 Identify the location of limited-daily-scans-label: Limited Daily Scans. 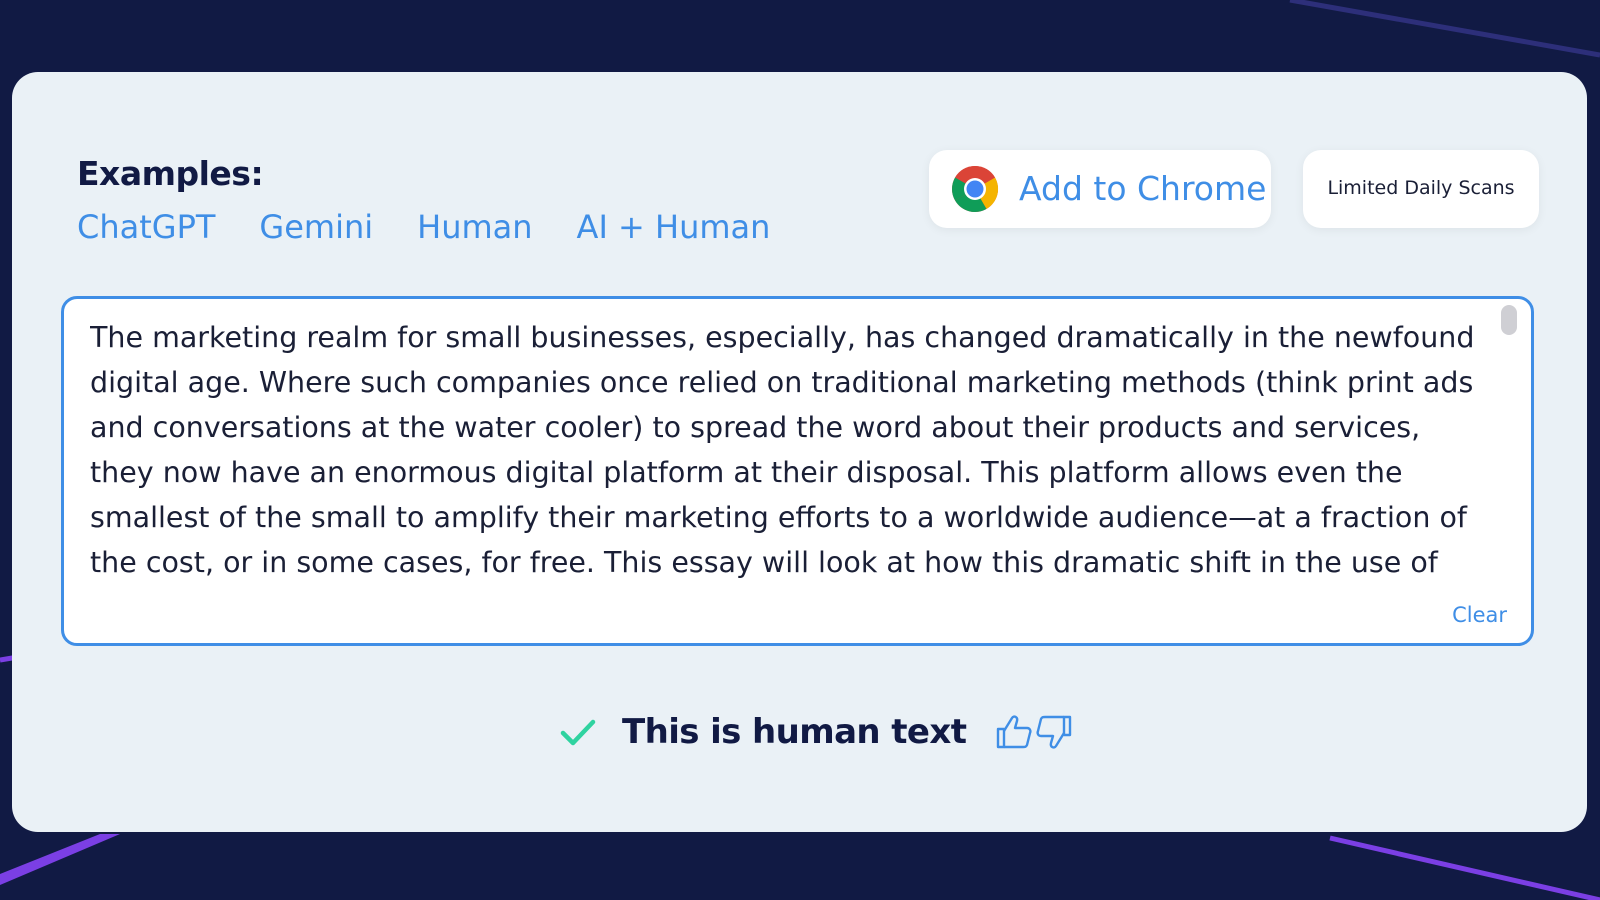
(1421, 188).